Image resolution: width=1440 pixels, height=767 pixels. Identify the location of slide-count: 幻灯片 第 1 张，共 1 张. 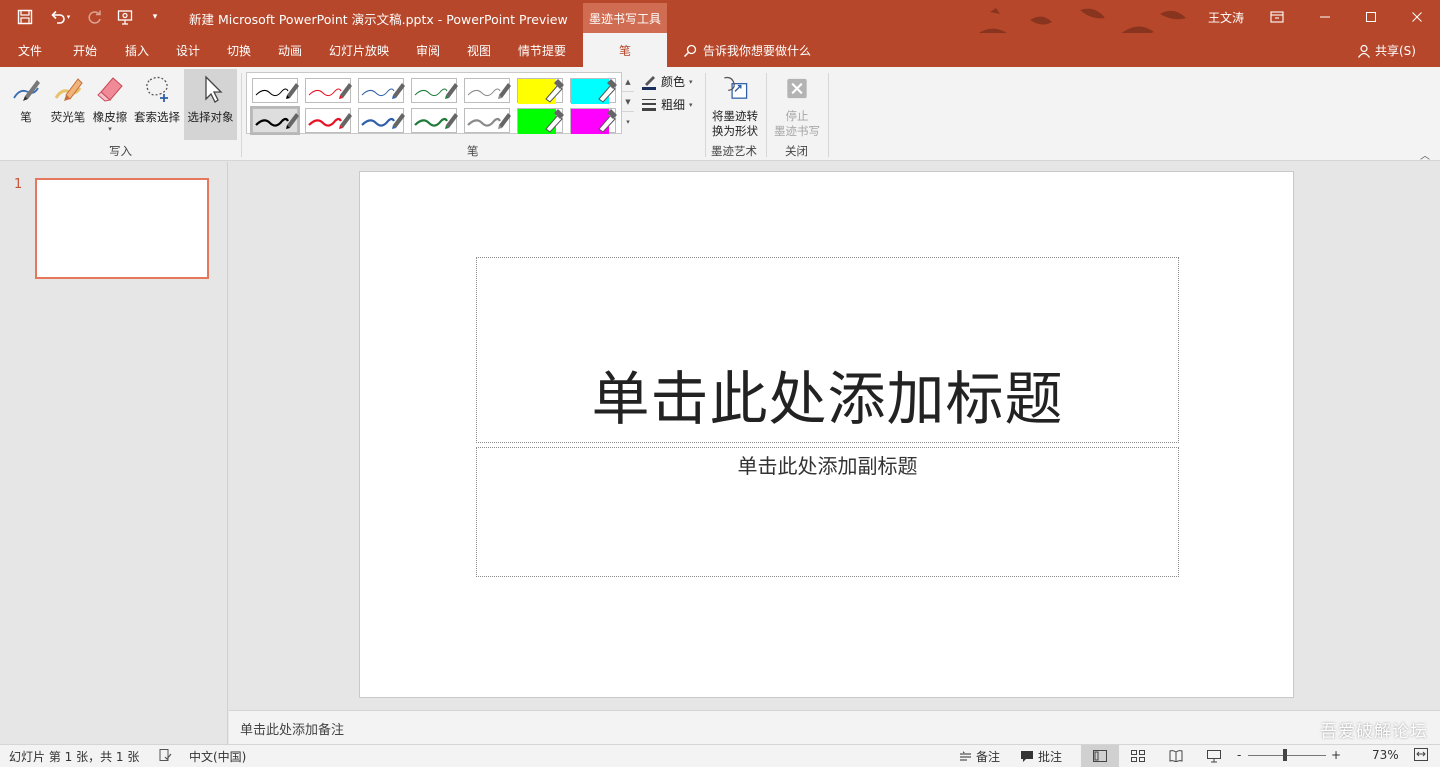
(74, 757).